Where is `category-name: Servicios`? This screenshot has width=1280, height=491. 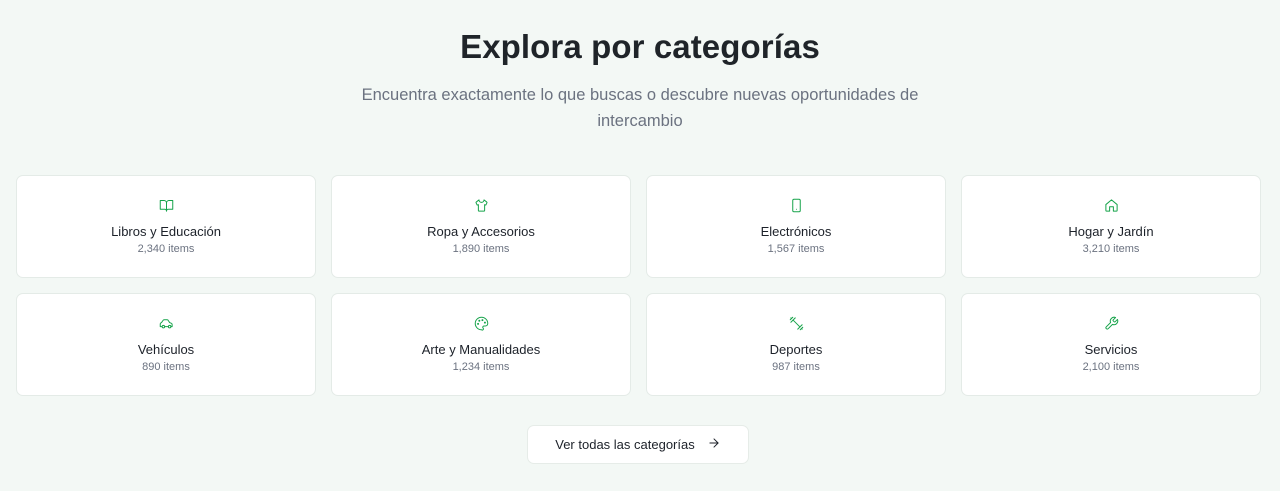
category-name: Servicios is located at coordinates (1111, 349).